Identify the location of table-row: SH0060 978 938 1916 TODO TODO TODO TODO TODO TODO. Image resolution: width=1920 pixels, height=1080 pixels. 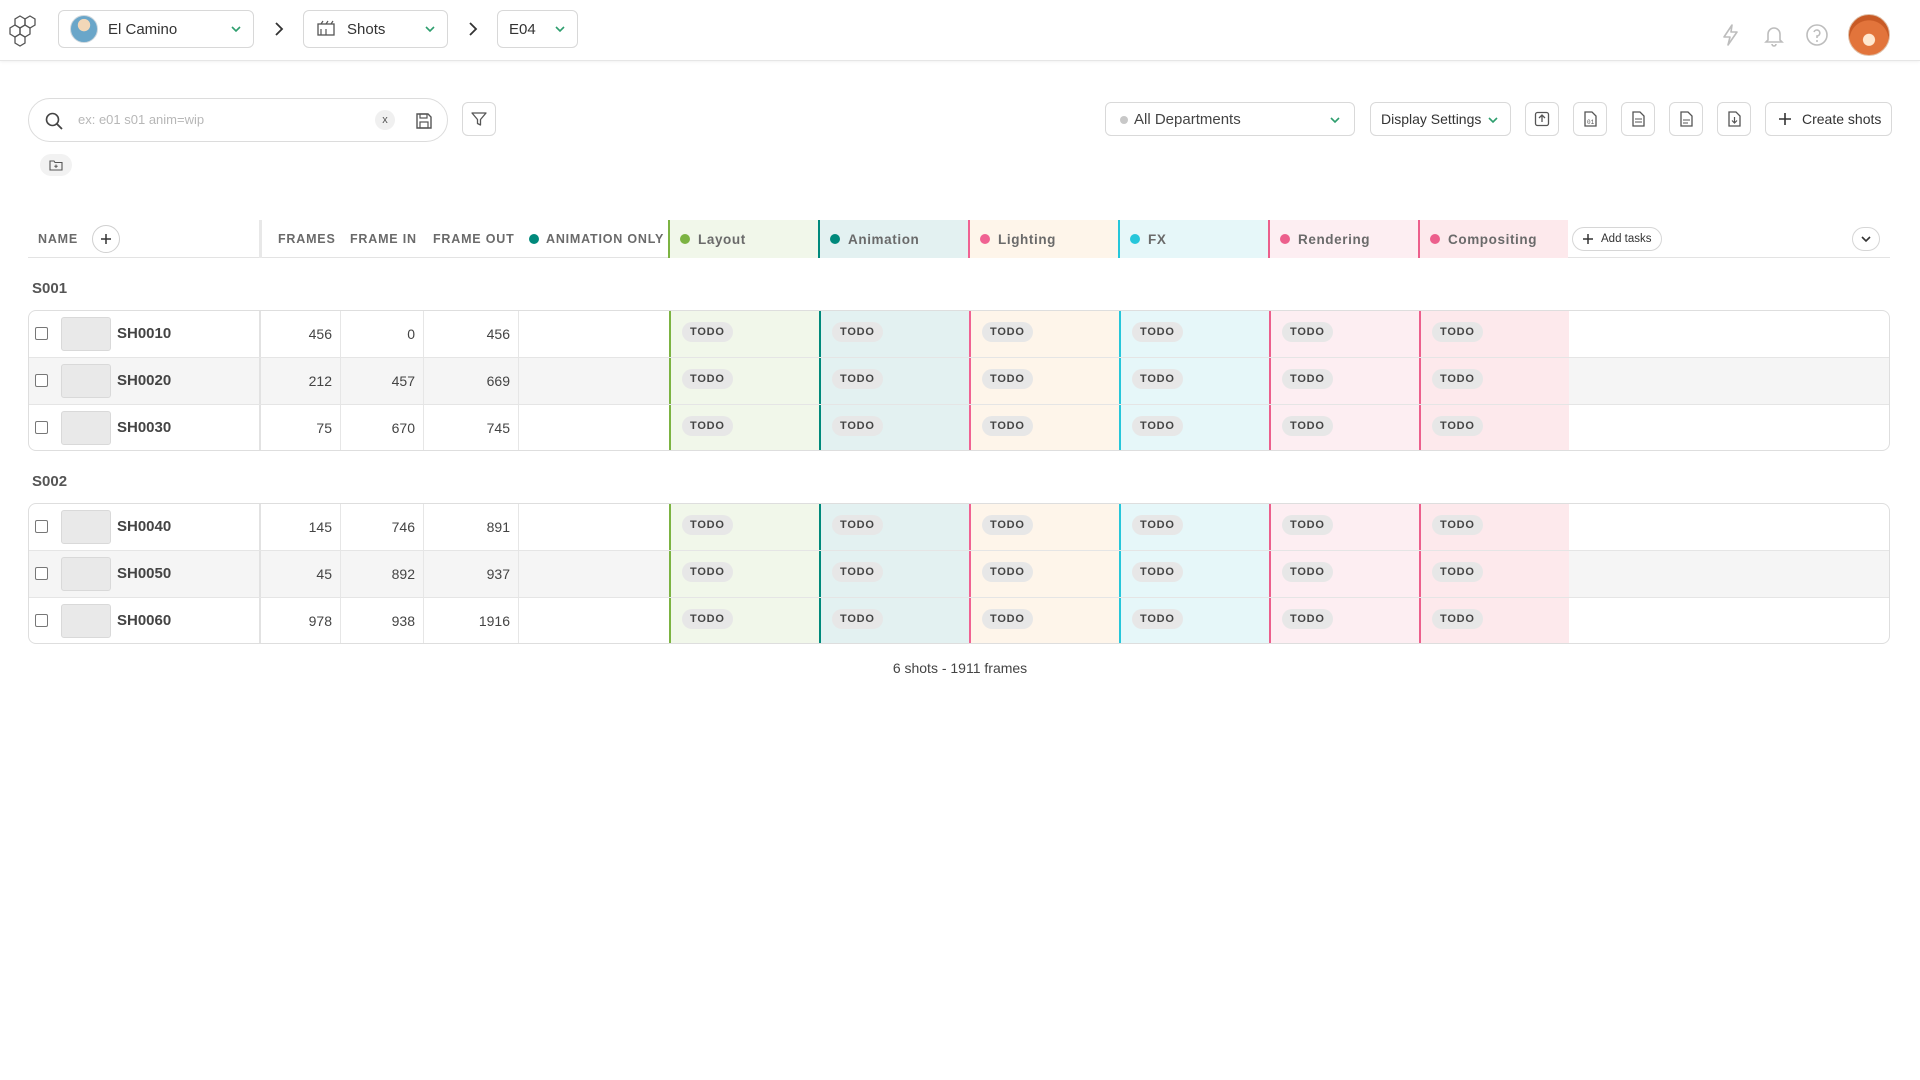
(959, 620).